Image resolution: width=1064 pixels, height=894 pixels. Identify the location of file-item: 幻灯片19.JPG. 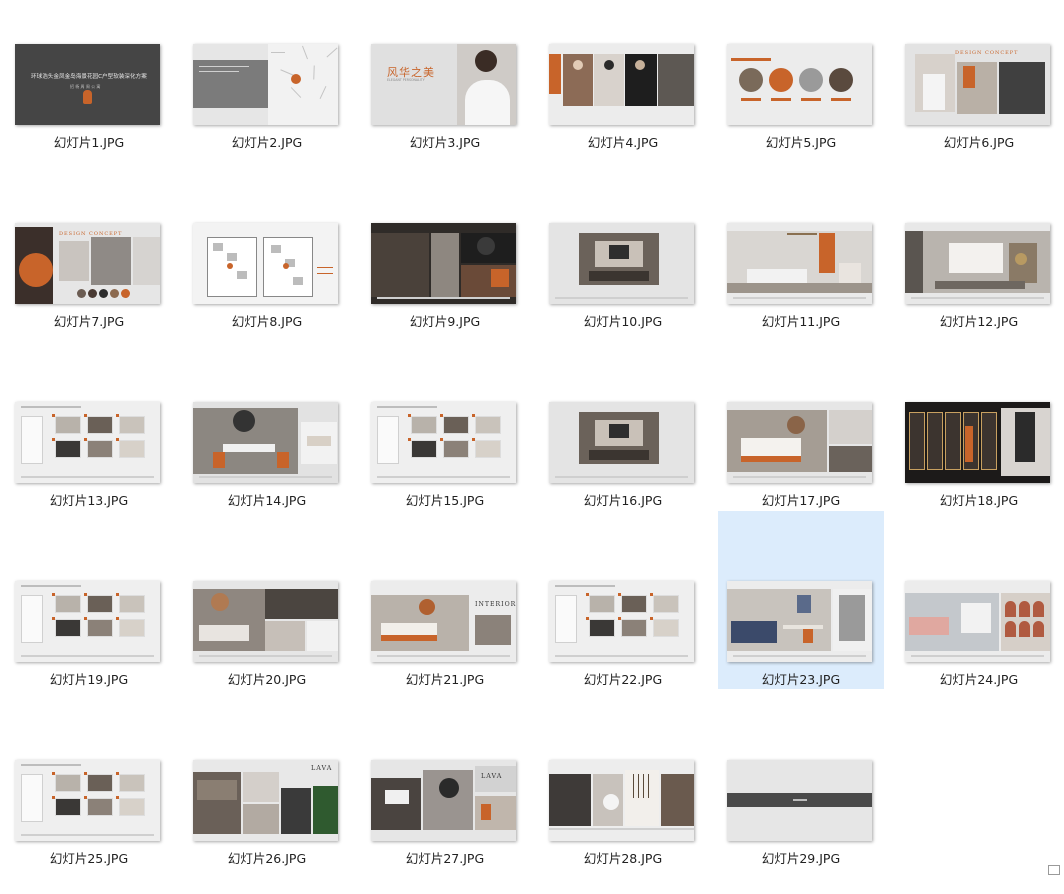
(89, 626).